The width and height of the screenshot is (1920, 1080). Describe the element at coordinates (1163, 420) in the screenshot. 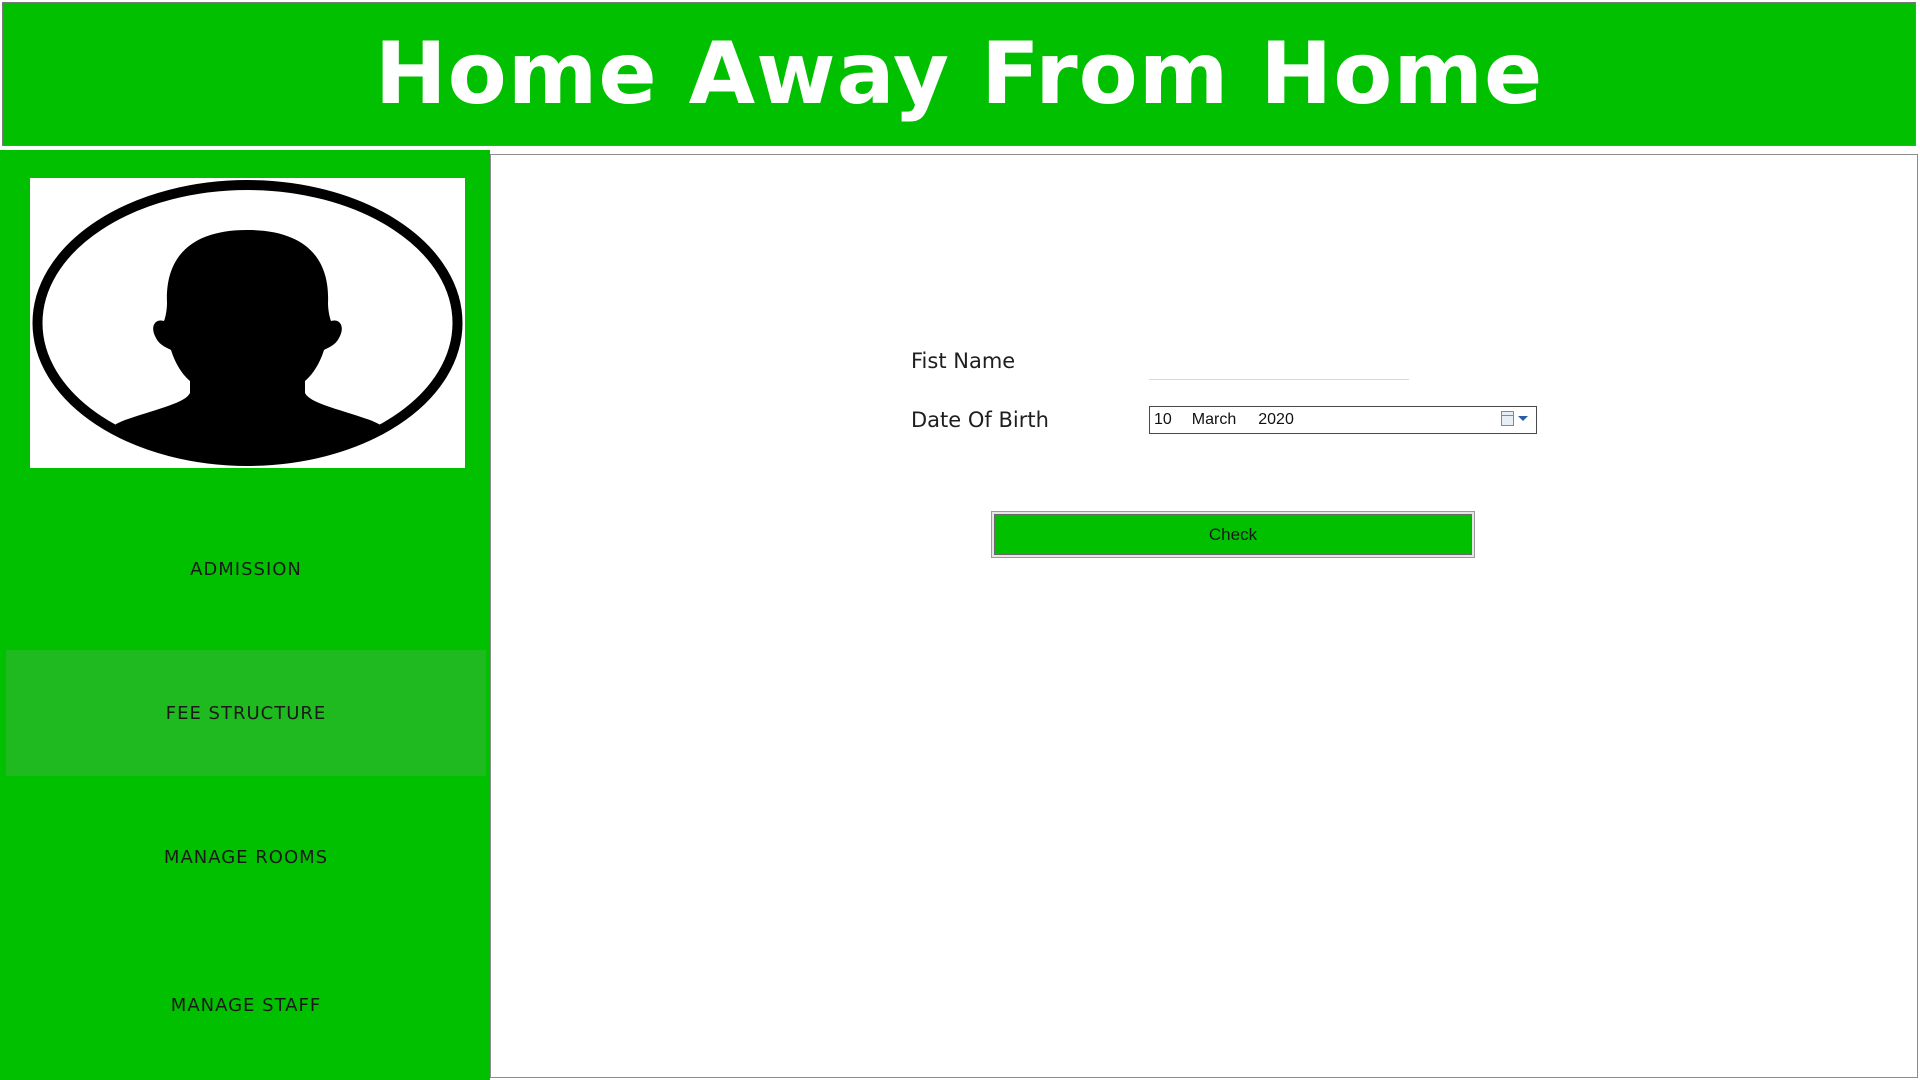

I see `dob-day: 10` at that location.